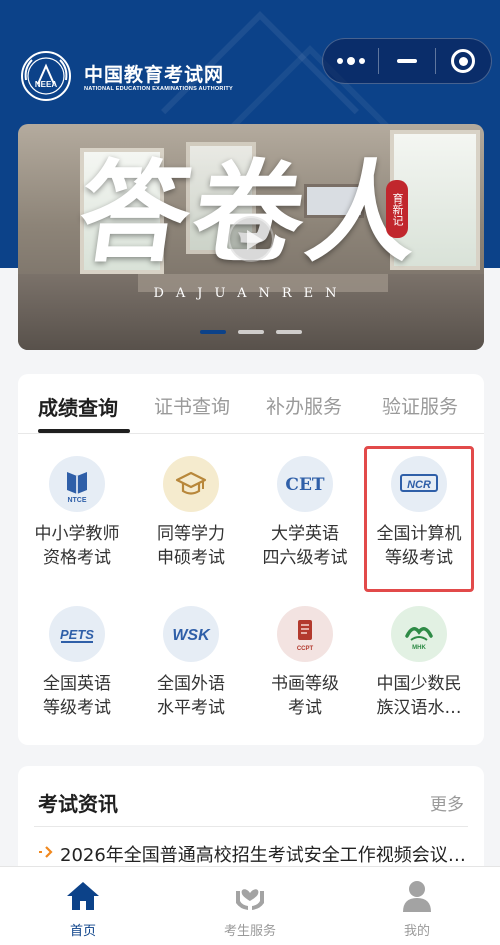  Describe the element at coordinates (49, 854) in the screenshot. I see `chevron-right-icon` at that location.